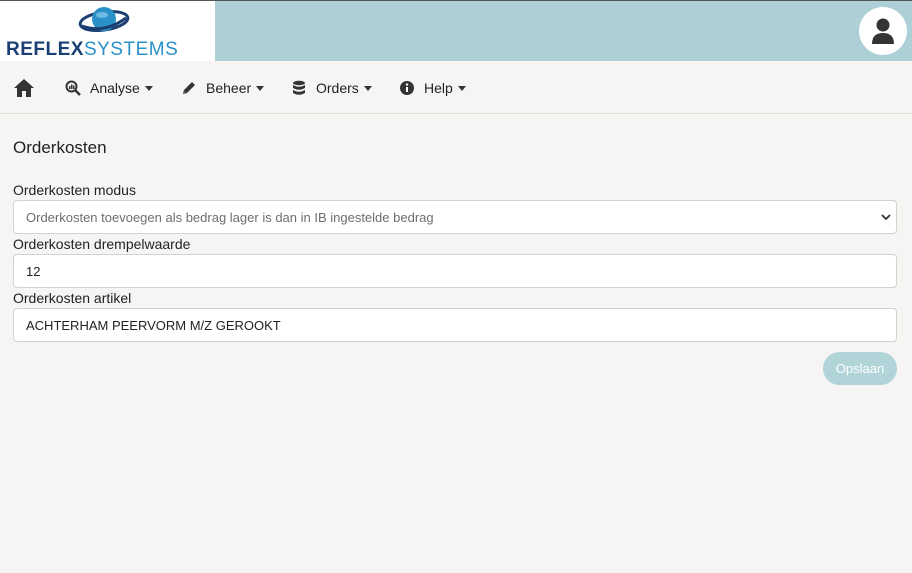 This screenshot has width=912, height=573. Describe the element at coordinates (886, 217) in the screenshot. I see `chevron-down-icon` at that location.